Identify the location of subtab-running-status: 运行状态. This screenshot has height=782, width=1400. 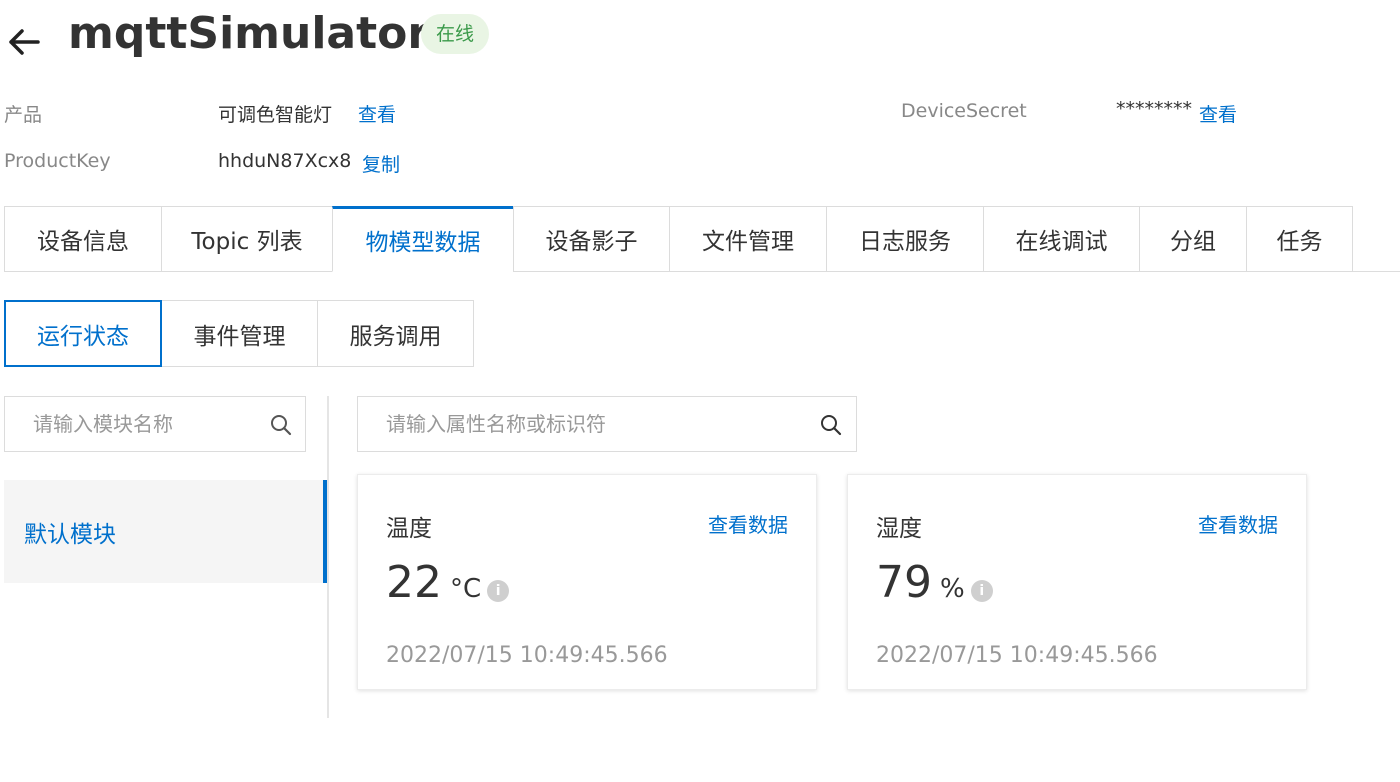
(83, 333).